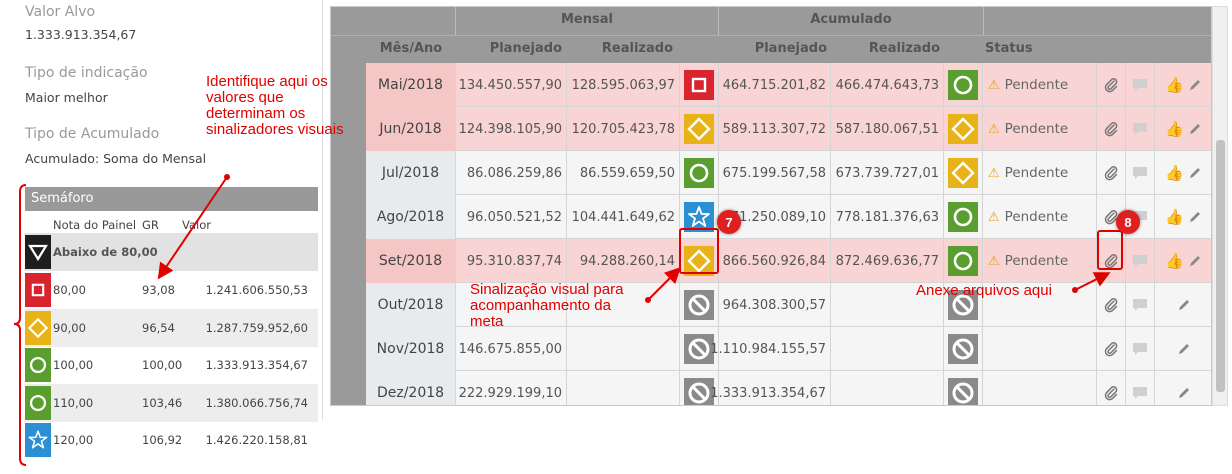 The width and height of the screenshot is (1232, 474). I want to click on annotation-anexe: Anexe arquivos aqui, so click(984, 290).